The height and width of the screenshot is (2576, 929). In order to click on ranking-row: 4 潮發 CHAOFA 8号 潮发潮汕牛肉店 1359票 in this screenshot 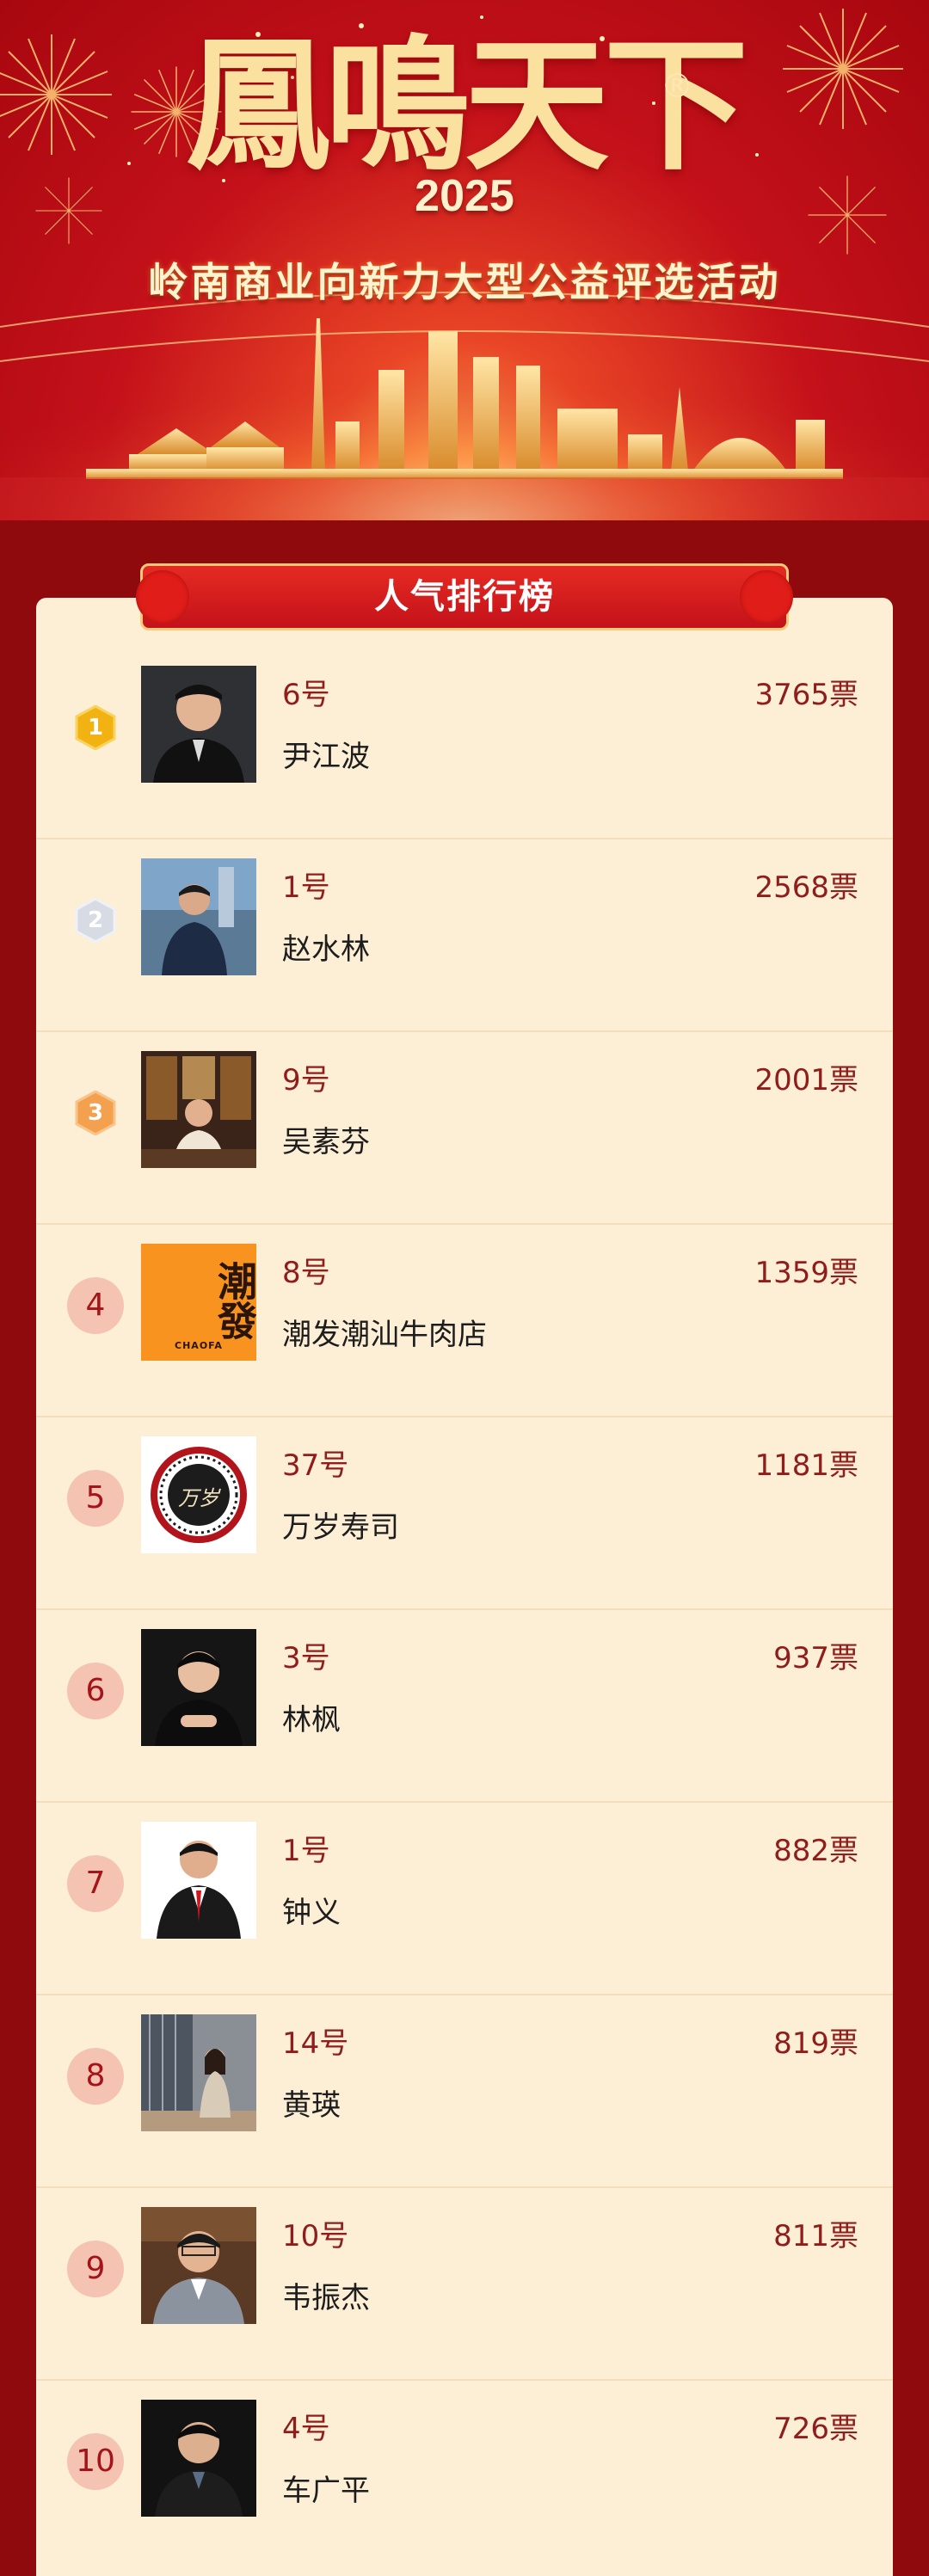, I will do `click(464, 1321)`.